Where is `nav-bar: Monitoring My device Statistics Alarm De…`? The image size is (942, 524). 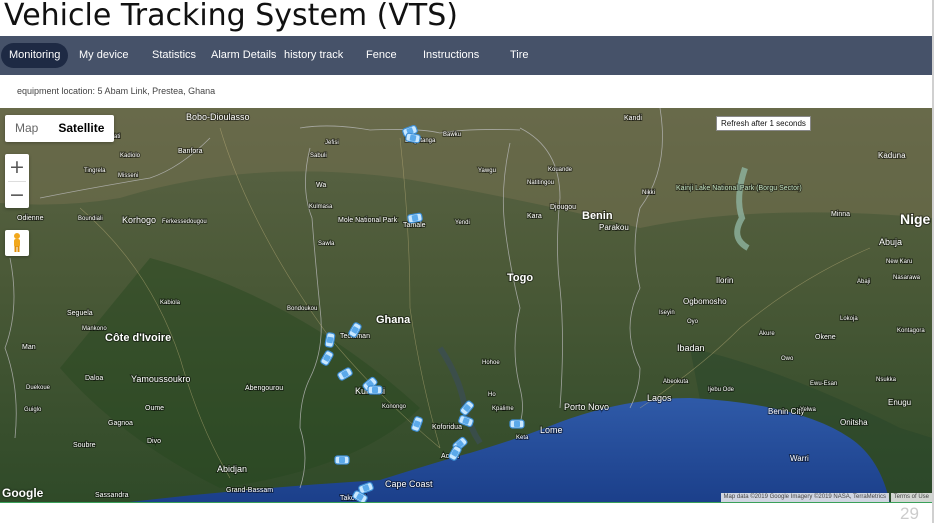 nav-bar: Monitoring My device Statistics Alarm De… is located at coordinates (466, 55).